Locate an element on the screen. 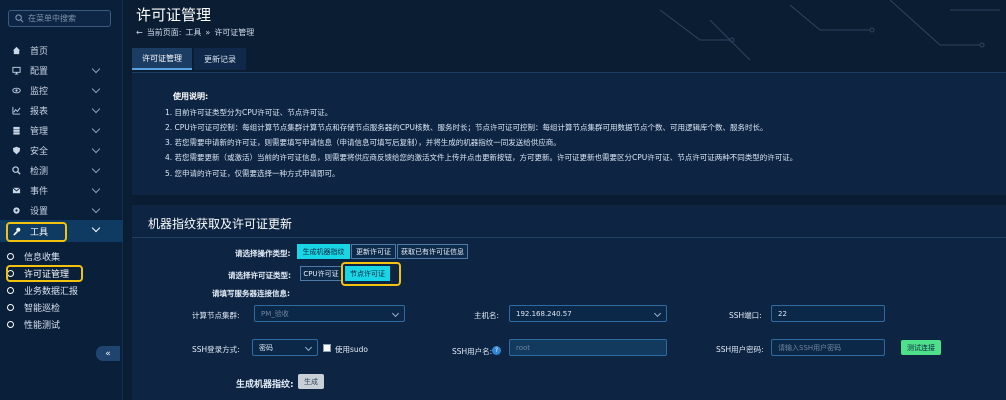  breadcrumb: ← 当前页面: 工具 » 许可证管理 is located at coordinates (195, 32).